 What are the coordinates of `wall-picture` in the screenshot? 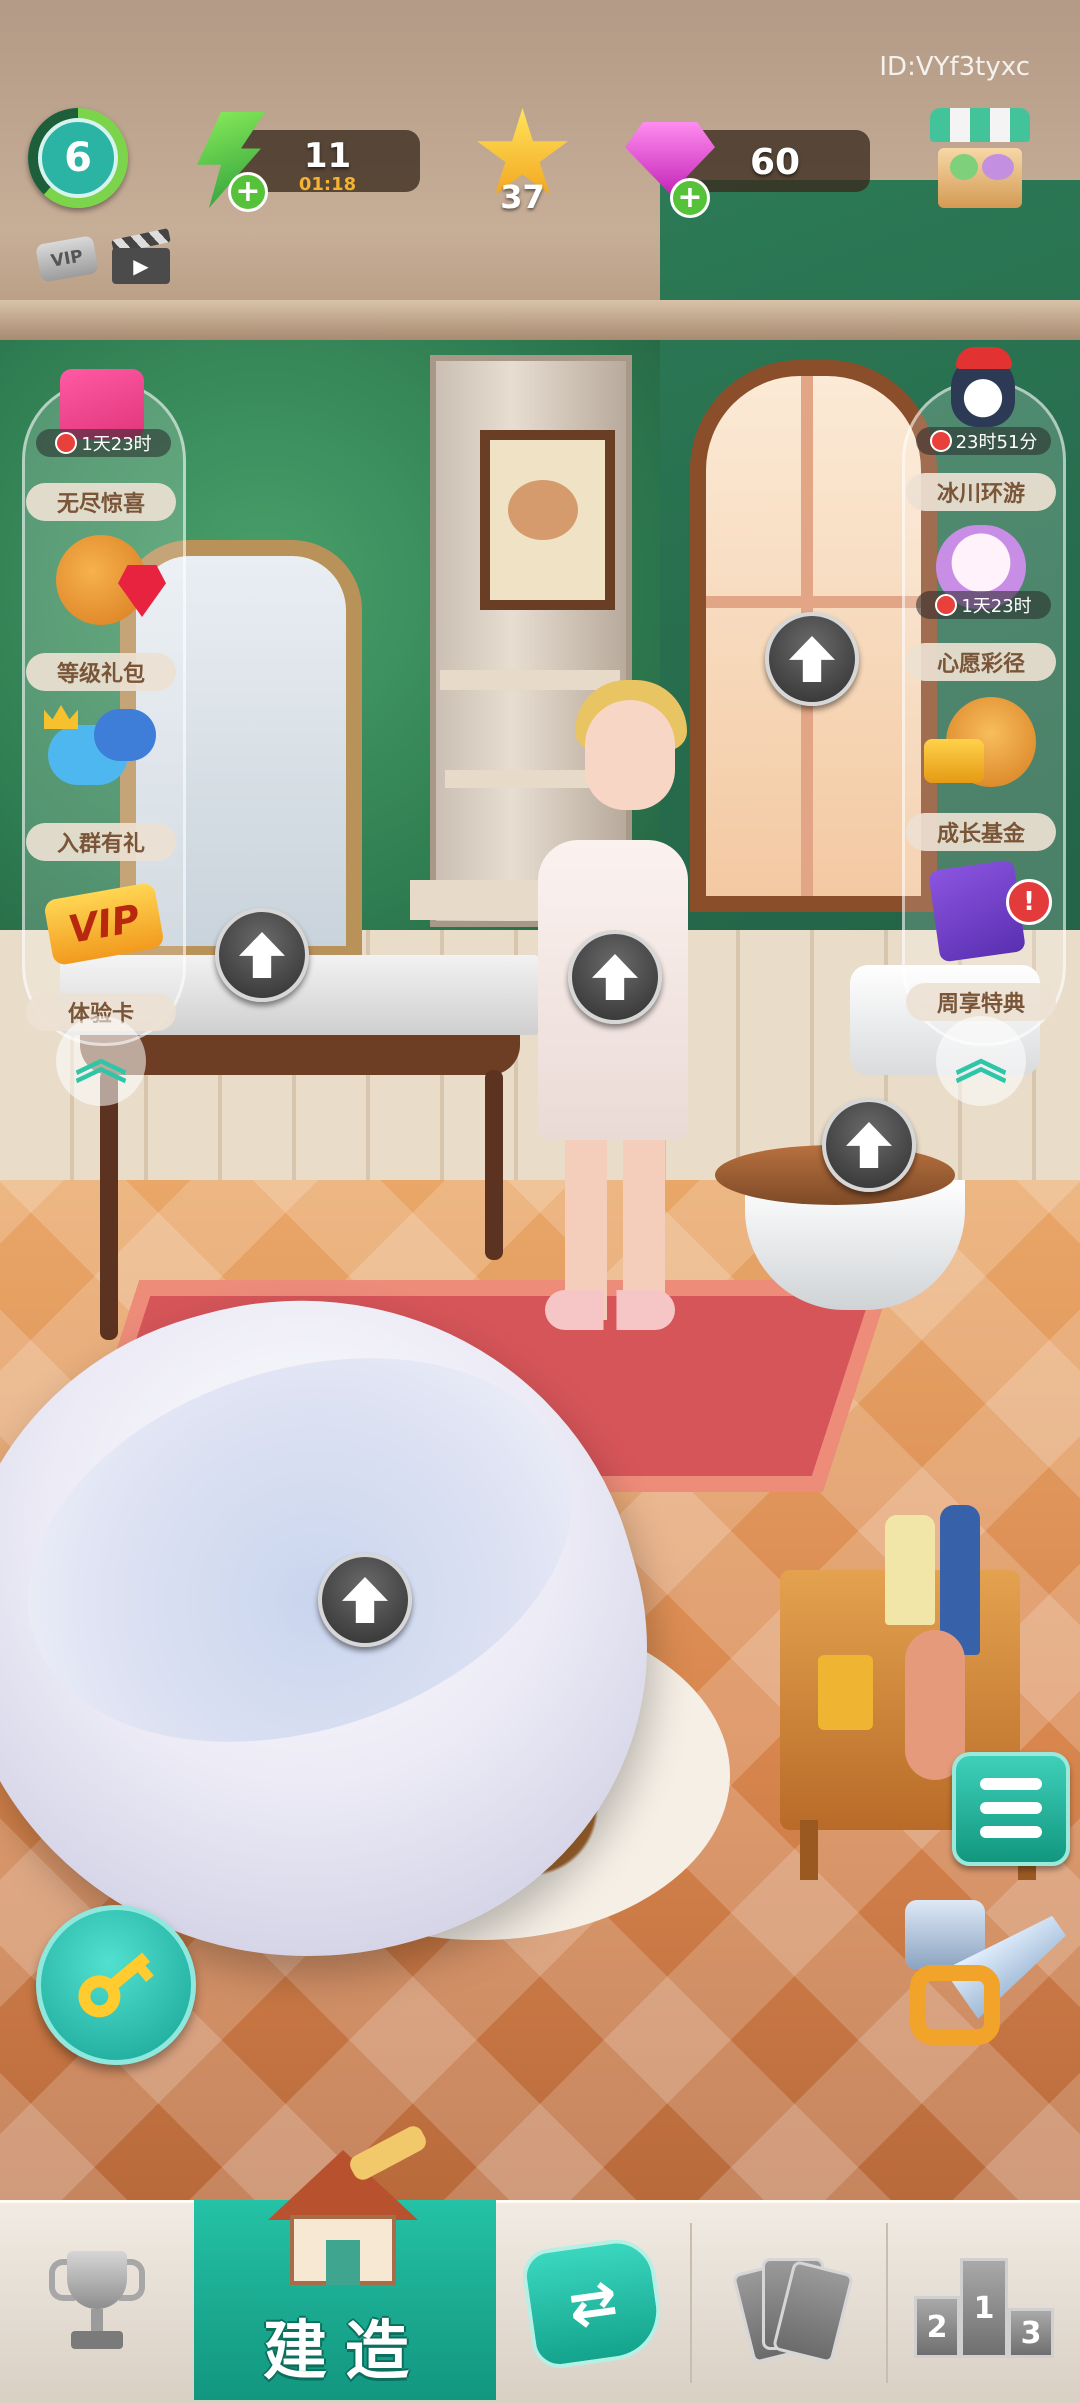 It's located at (547, 520).